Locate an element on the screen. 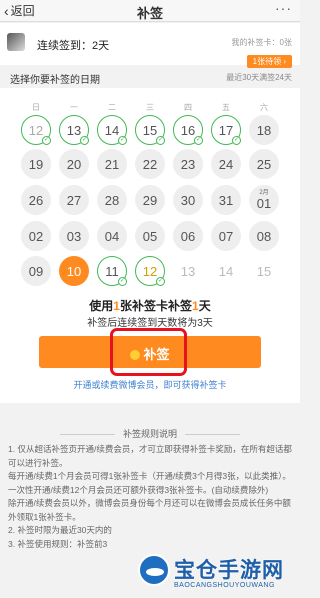 The image size is (320, 598). day-number: 14 is located at coordinates (226, 271).